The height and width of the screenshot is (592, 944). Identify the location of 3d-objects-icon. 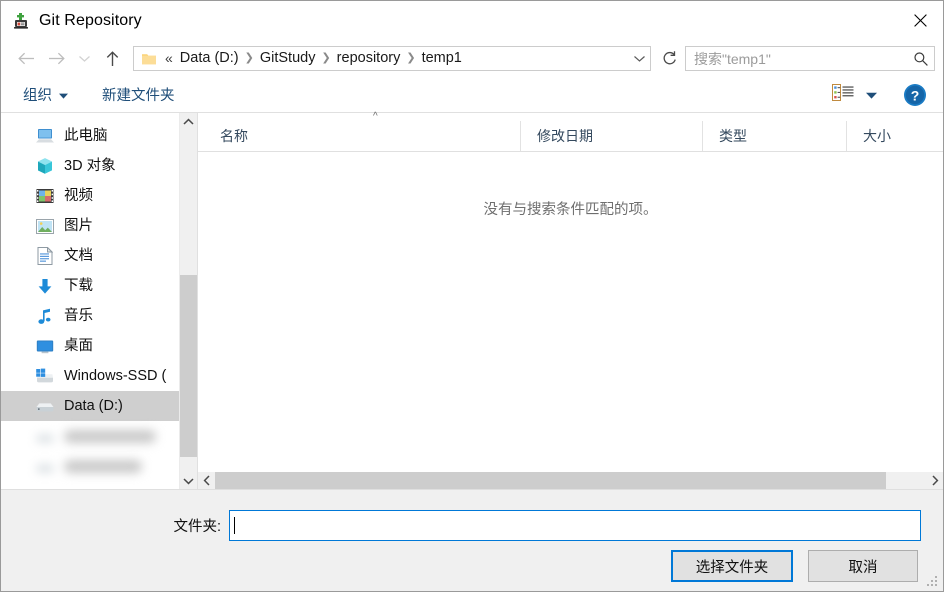
(45, 166).